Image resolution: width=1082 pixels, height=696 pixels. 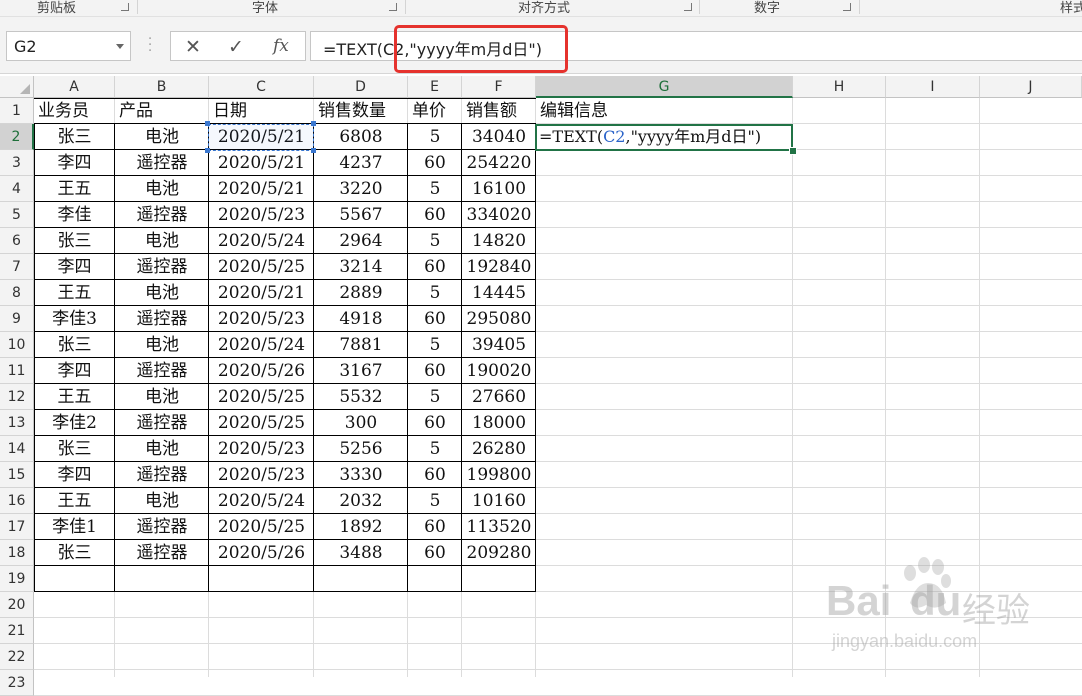 I want to click on row-header-5: 5, so click(x=17, y=215).